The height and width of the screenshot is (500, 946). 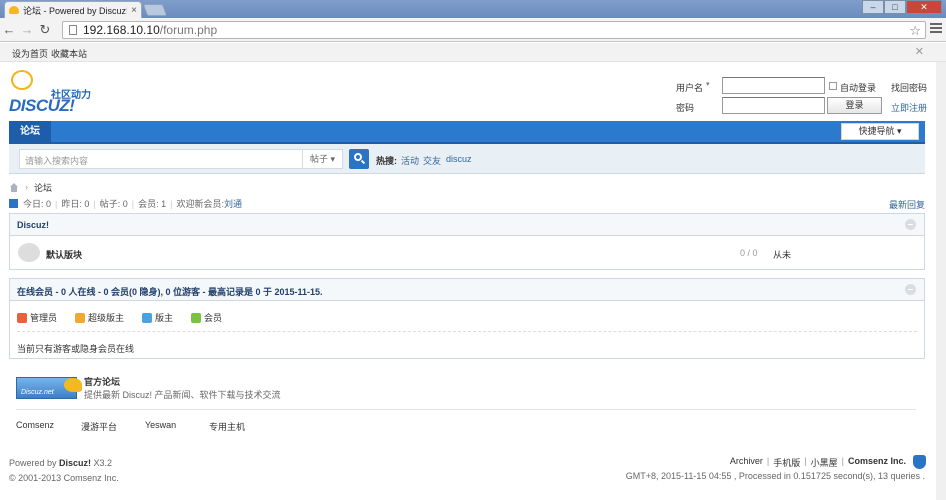 I want to click on quick-nav-button: 快捷导航 ▾, so click(x=880, y=131).